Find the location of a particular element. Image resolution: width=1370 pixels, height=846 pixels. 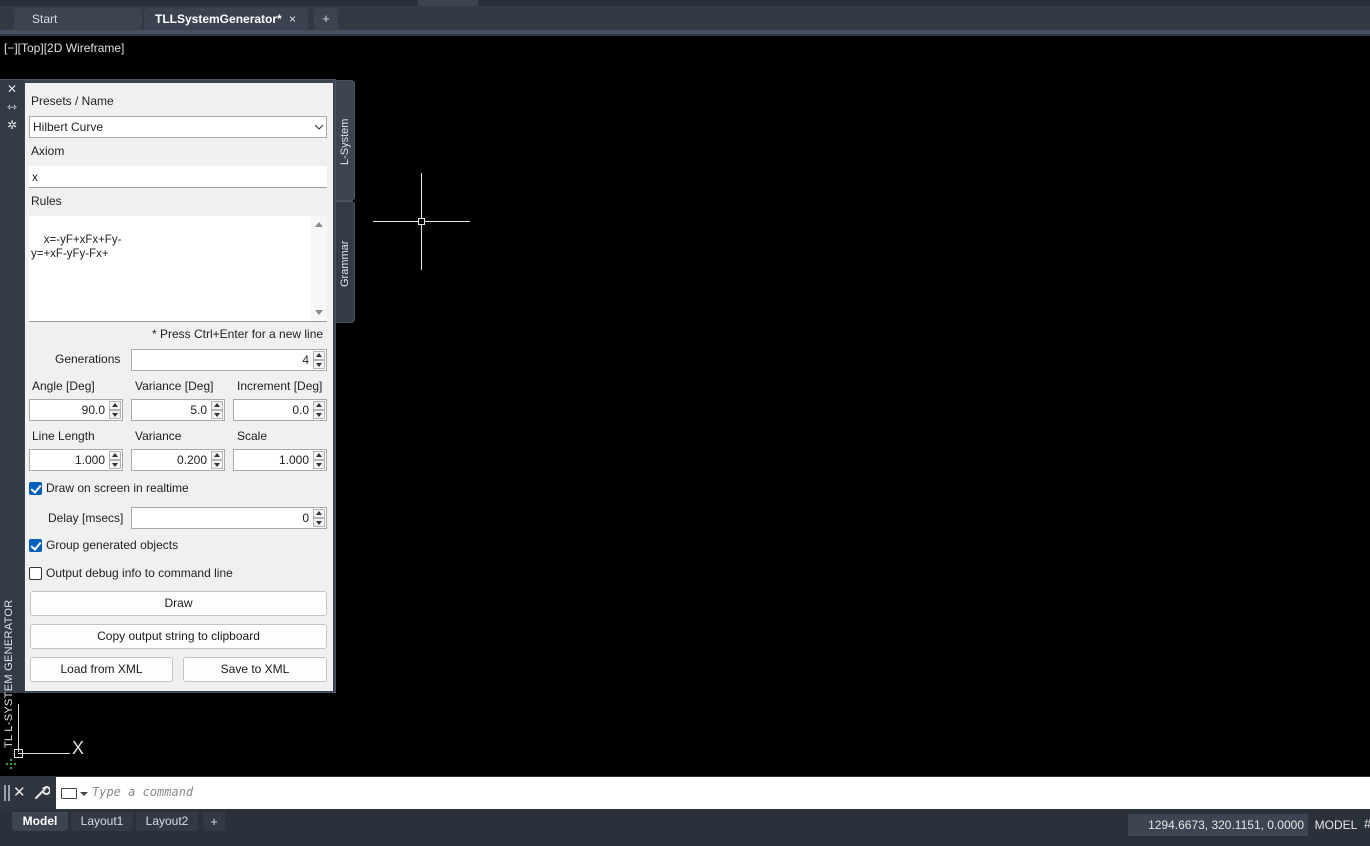

grip-icon is located at coordinates (7, 793).